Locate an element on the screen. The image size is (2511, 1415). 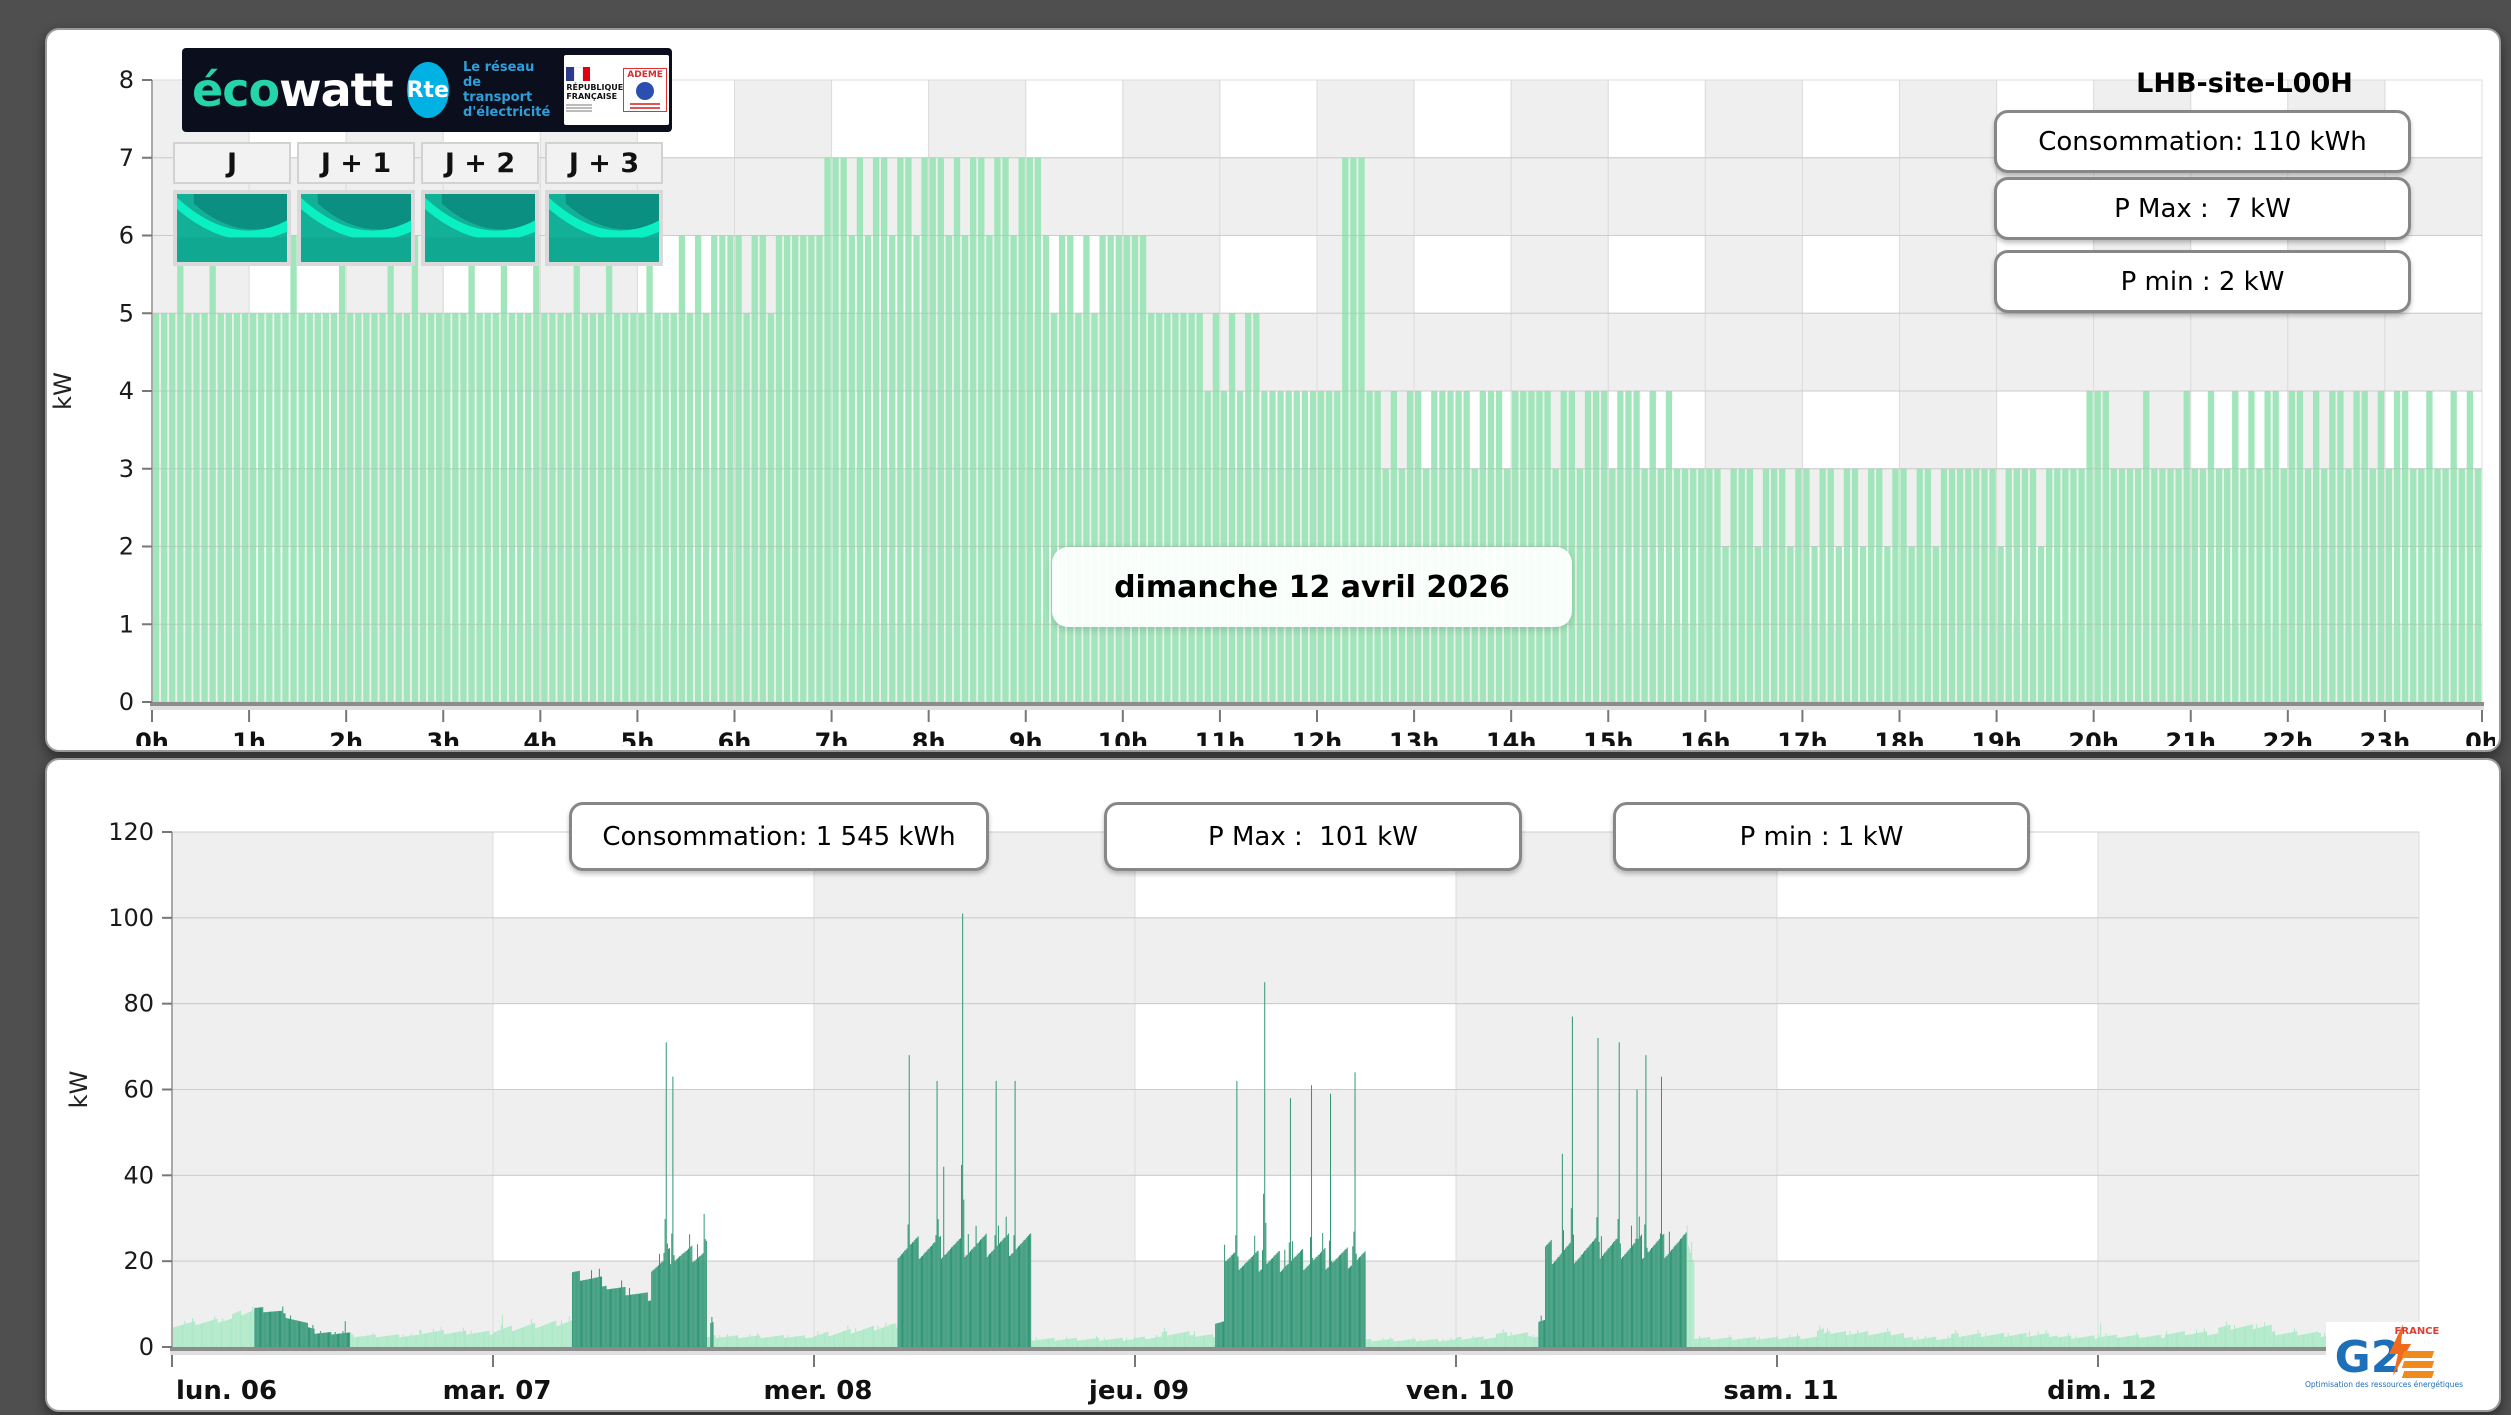
svg-text: 11h is located at coordinates (1220, 737).